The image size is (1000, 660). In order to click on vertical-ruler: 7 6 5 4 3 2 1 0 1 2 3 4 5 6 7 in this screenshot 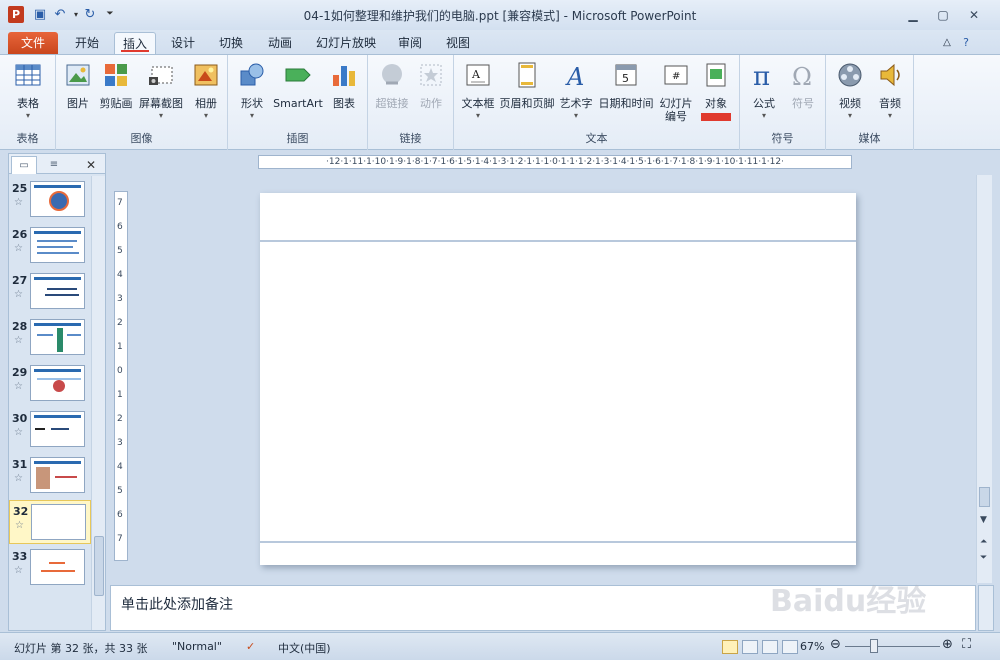, I will do `click(121, 376)`.